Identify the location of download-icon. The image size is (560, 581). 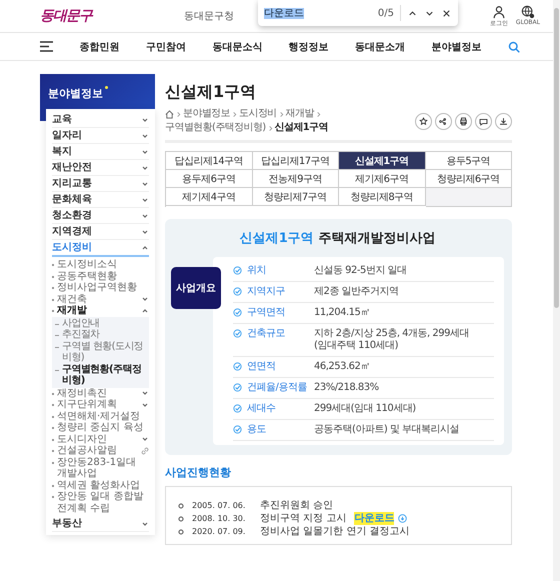
(403, 518).